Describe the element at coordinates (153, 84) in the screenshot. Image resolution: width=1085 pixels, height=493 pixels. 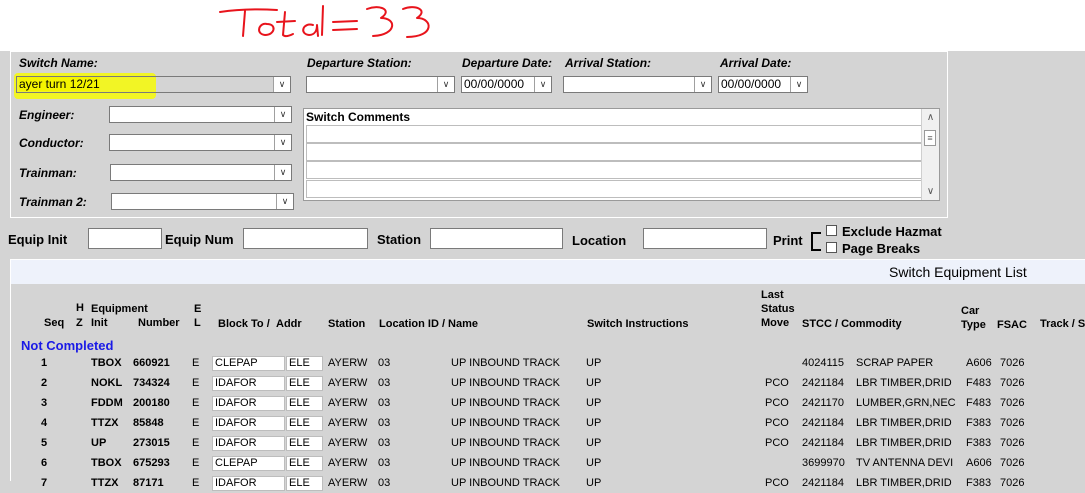
I see `switch-name-select: ayer turn 12/21 ∨` at that location.